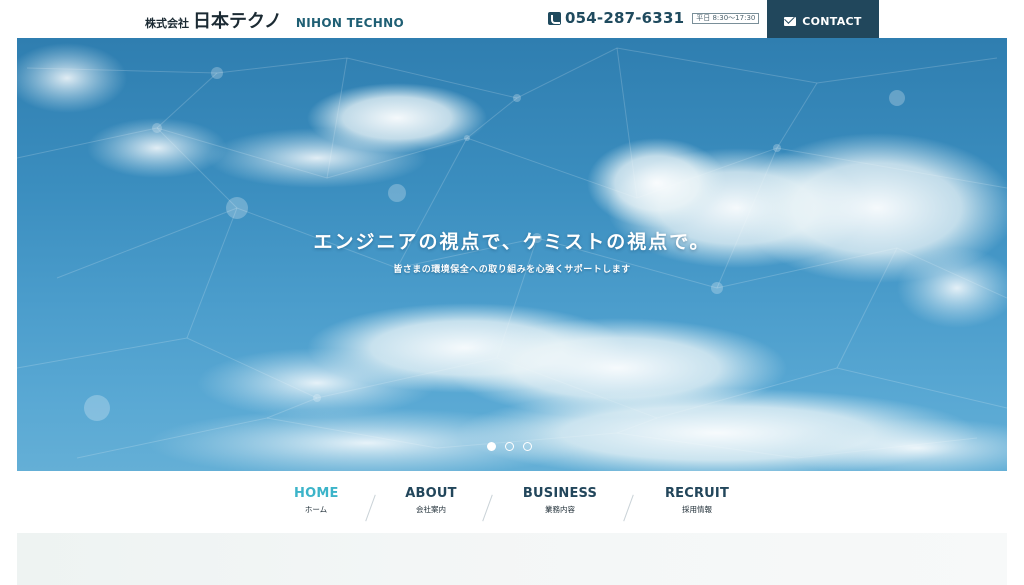 The height and width of the screenshot is (585, 1024). Describe the element at coordinates (316, 509) in the screenshot. I see `nav-sublabel: ホーム` at that location.